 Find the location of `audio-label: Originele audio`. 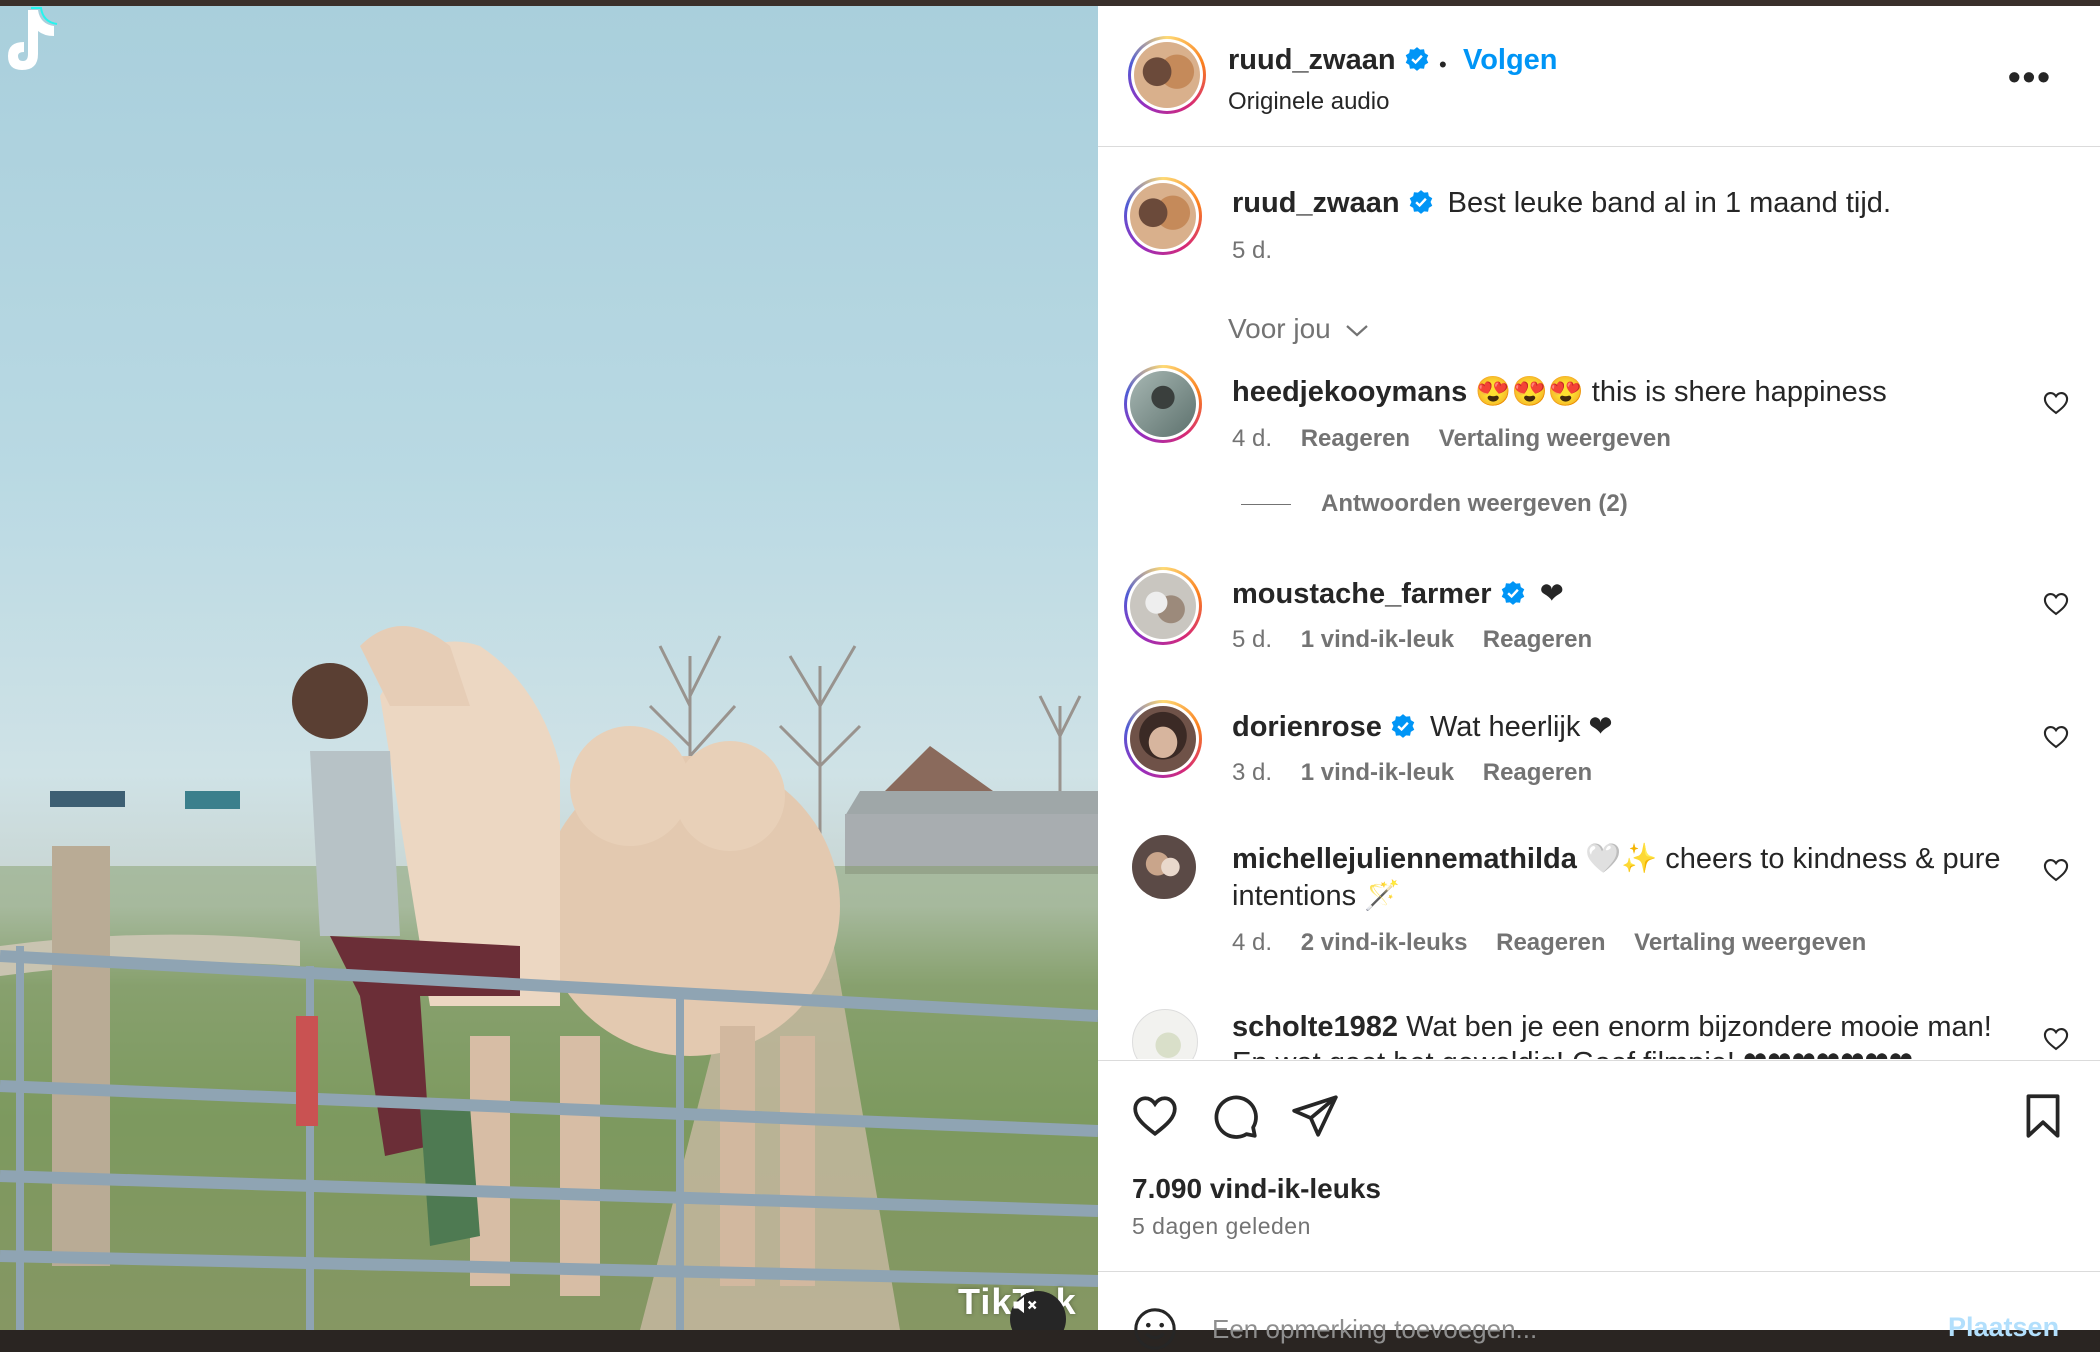

audio-label: Originele audio is located at coordinates (1308, 102).